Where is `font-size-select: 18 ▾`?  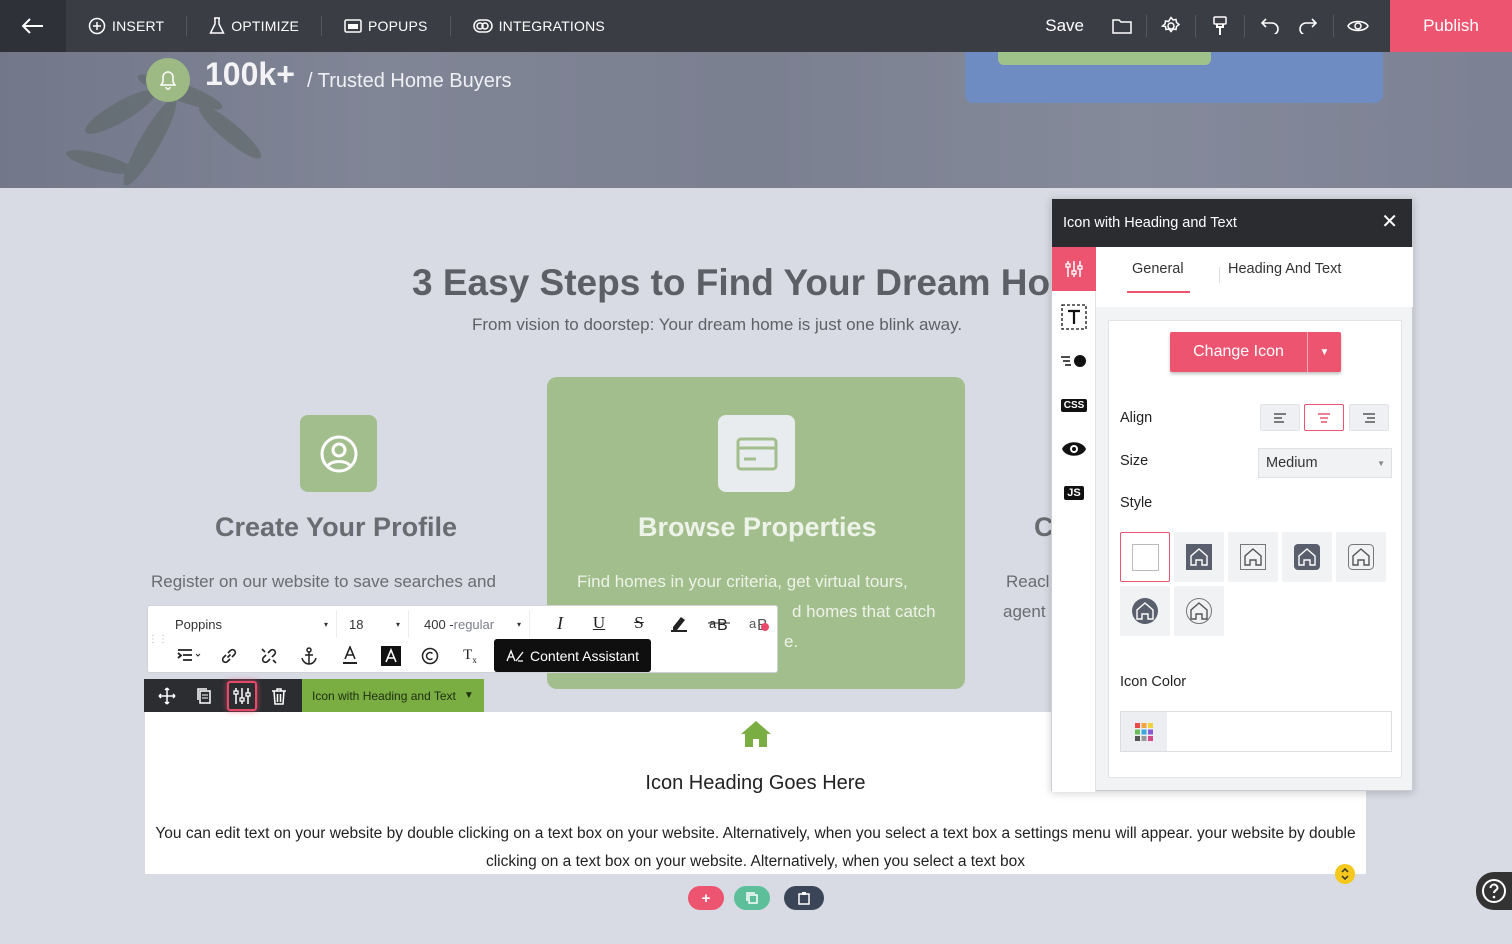
font-size-select: 18 ▾ is located at coordinates (376, 624).